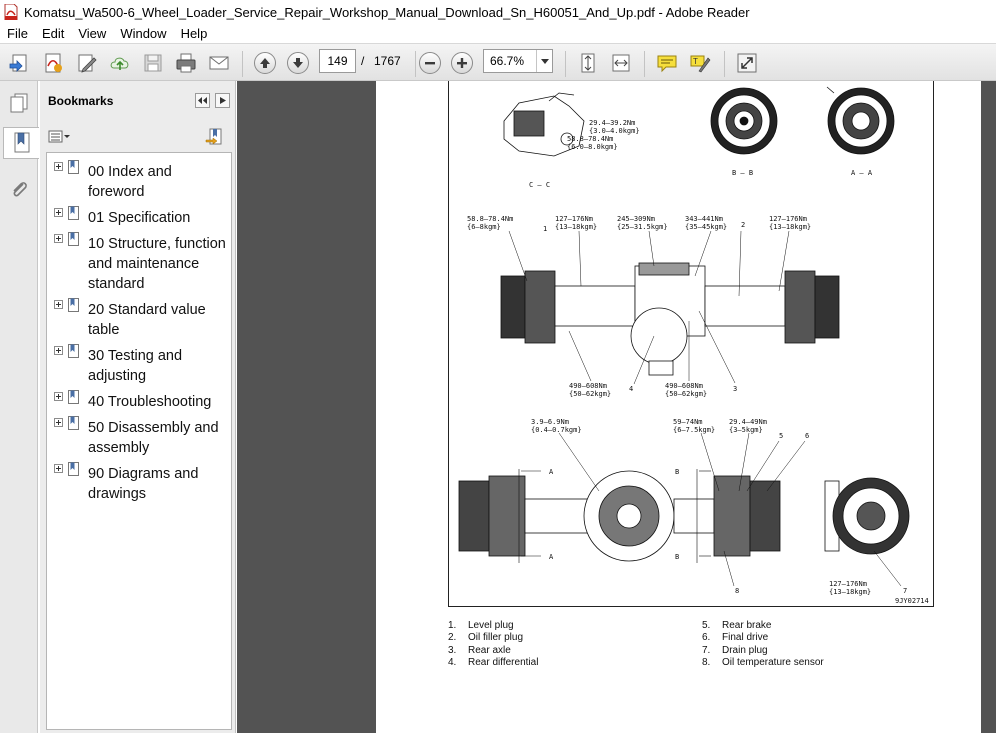 Image resolution: width=996 pixels, height=733 pixels. Describe the element at coordinates (862, 173) in the screenshot. I see `view-label: A – A` at that location.